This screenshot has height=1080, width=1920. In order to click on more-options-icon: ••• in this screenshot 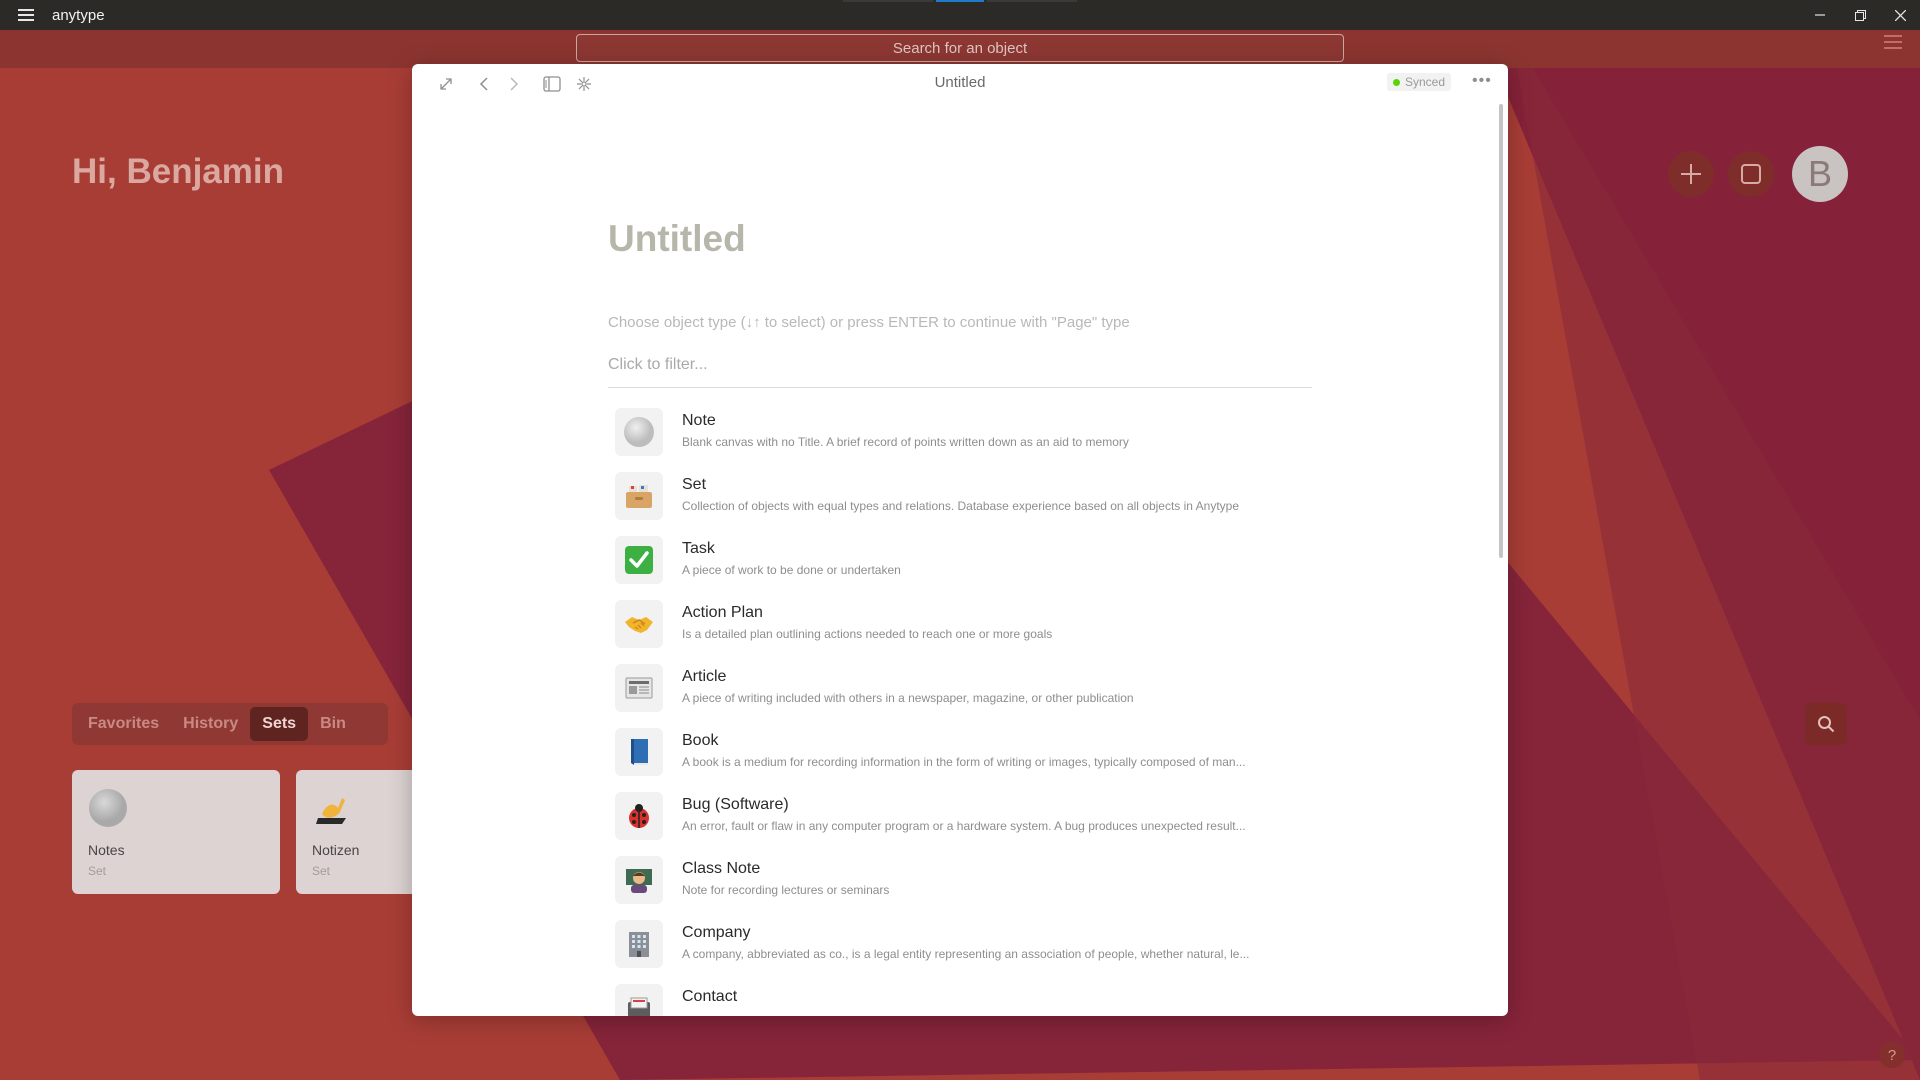, I will do `click(1482, 81)`.